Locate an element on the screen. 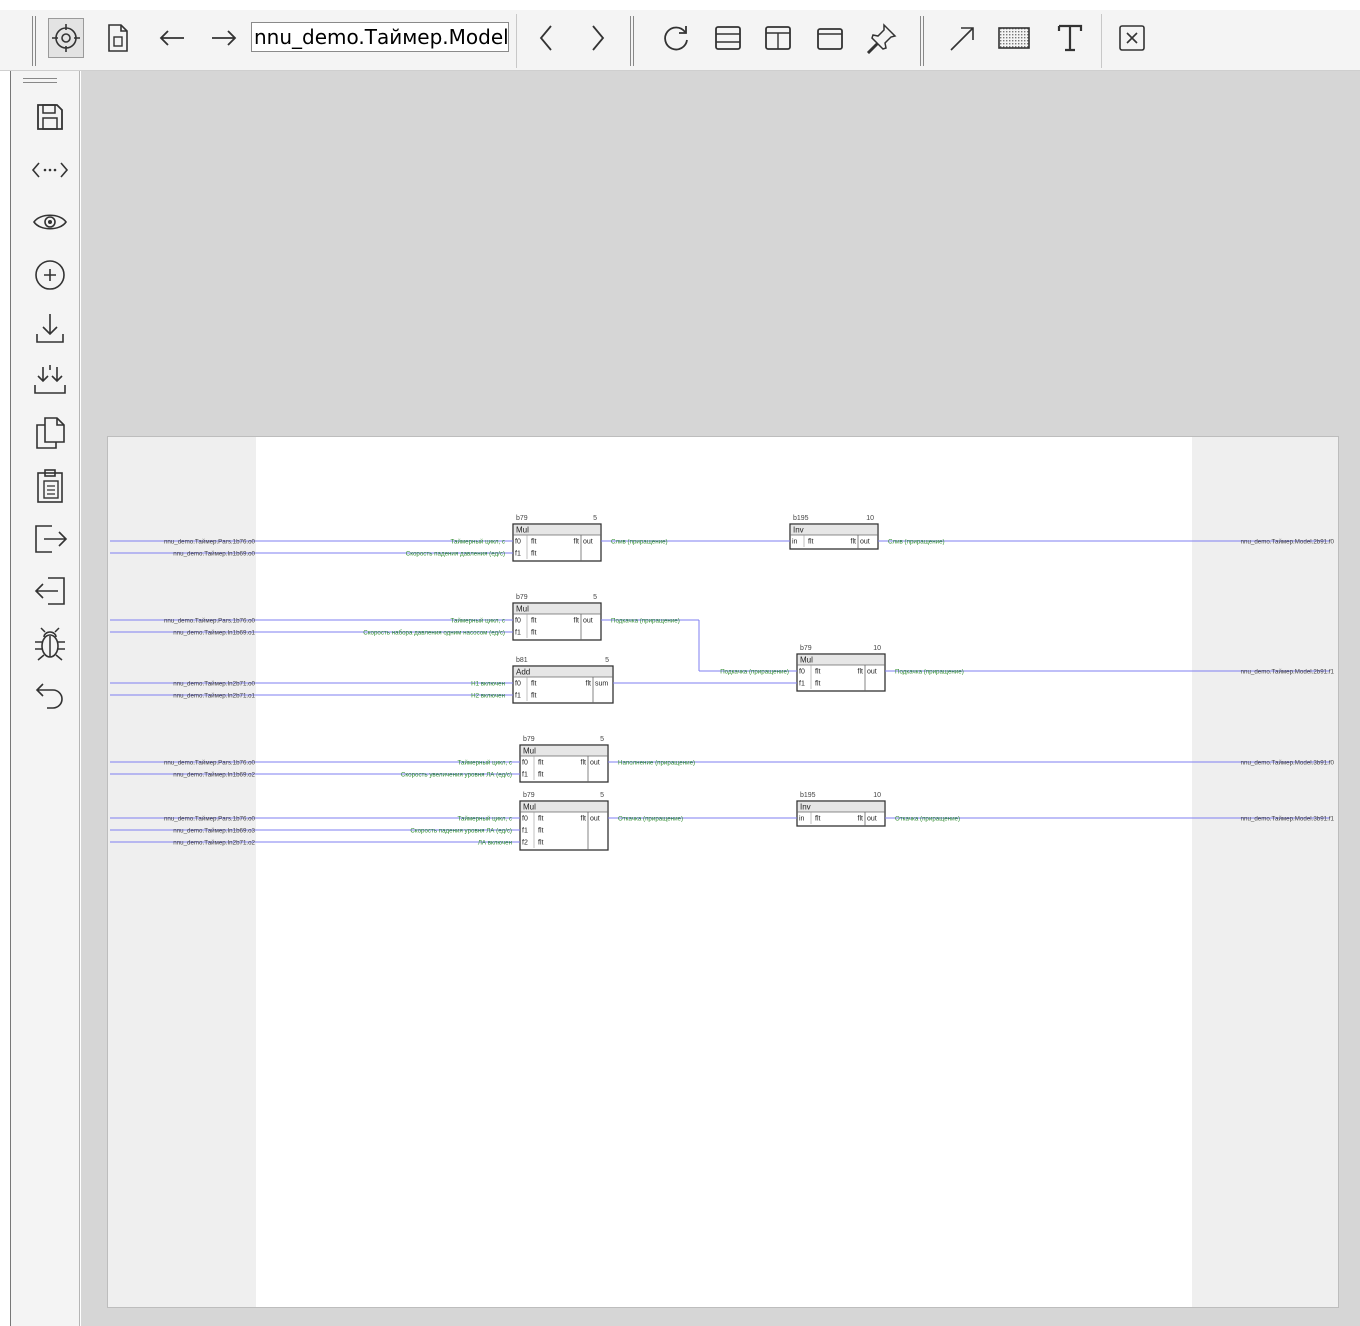 The height and width of the screenshot is (1326, 1360). input-signal-name: nnu_demo.Таймер.In2b71.o0 is located at coordinates (214, 683).